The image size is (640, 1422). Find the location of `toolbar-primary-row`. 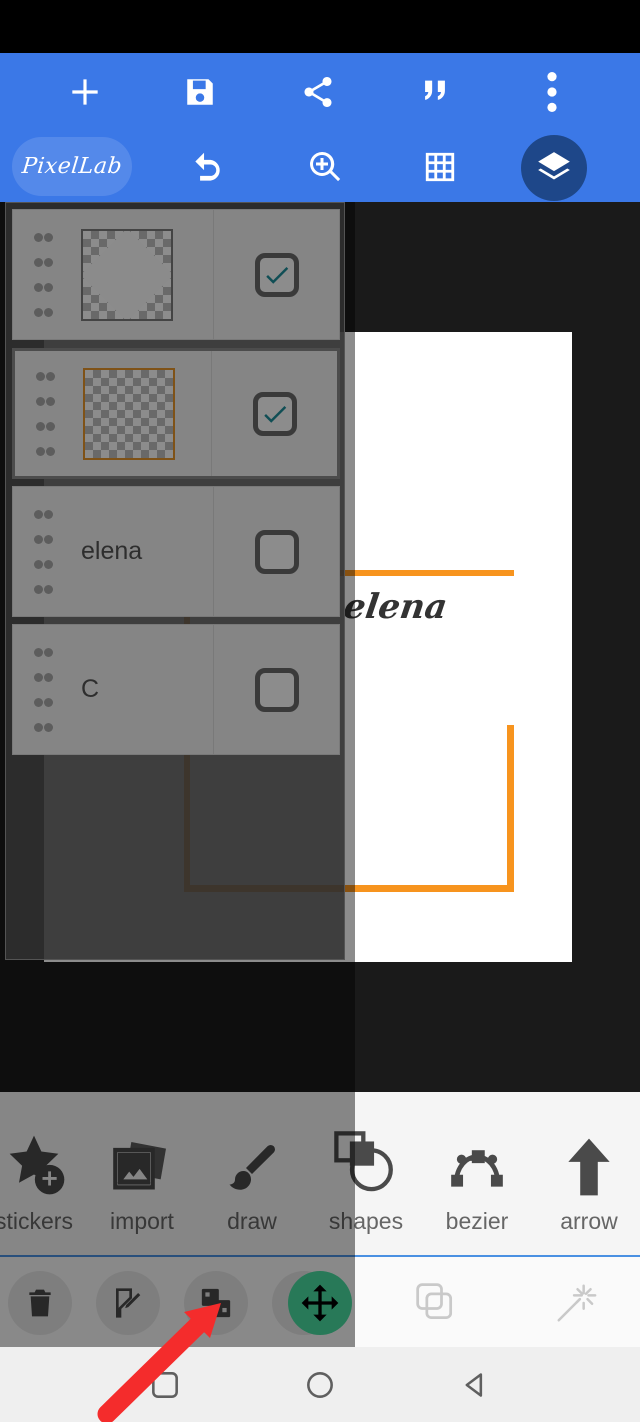

toolbar-primary-row is located at coordinates (320, 92).